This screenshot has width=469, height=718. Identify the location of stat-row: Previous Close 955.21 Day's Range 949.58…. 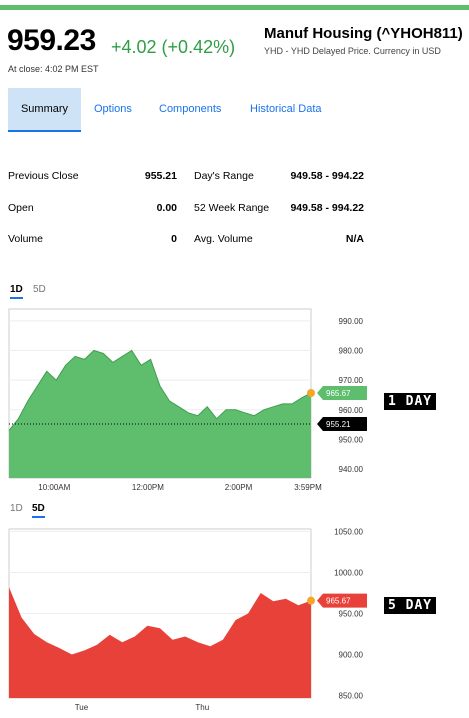
(188, 186).